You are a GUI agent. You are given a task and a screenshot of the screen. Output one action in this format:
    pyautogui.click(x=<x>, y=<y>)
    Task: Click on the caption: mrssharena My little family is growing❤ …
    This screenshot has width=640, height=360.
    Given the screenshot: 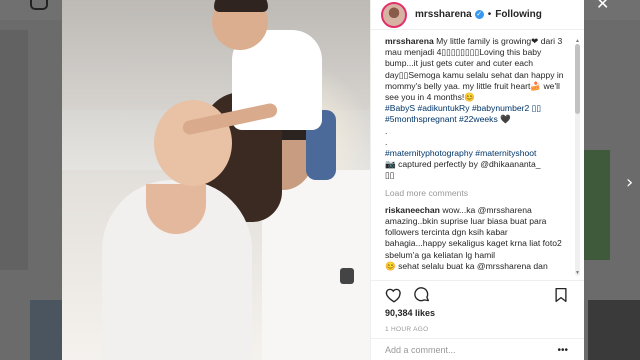 What is the action you would take?
    pyautogui.click(x=477, y=69)
    